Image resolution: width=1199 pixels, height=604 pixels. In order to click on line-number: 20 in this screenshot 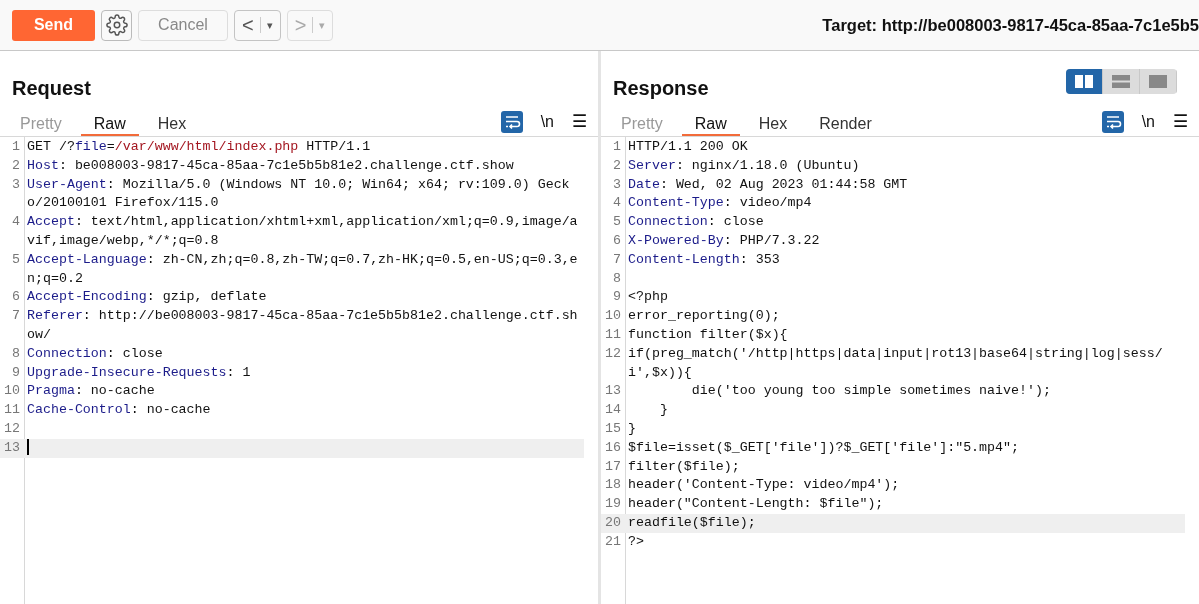, I will do `click(612, 522)`.